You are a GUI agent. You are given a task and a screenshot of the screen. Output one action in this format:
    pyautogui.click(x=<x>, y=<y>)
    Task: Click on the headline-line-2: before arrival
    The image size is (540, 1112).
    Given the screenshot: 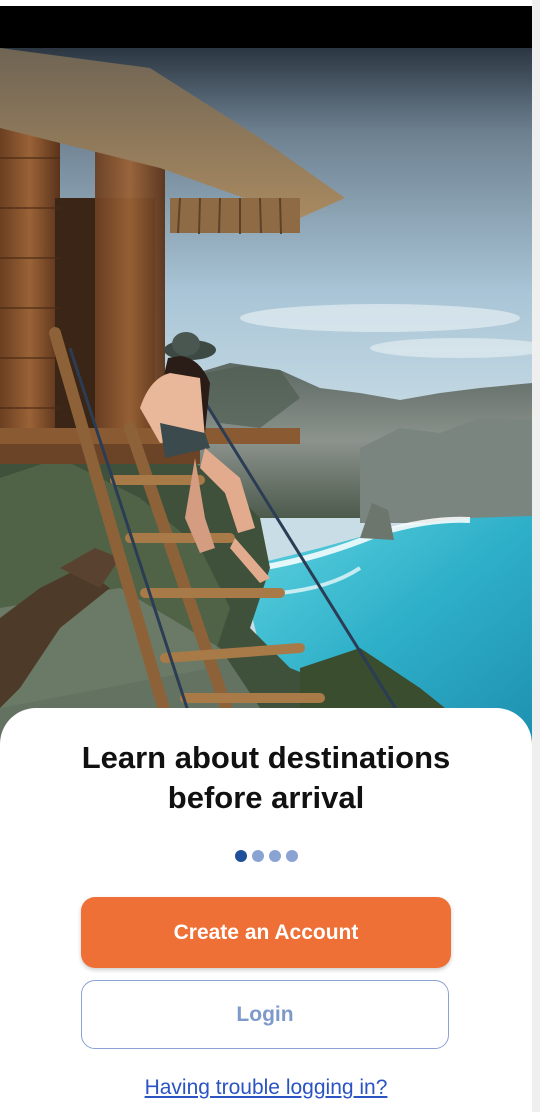 What is the action you would take?
    pyautogui.click(x=266, y=797)
    